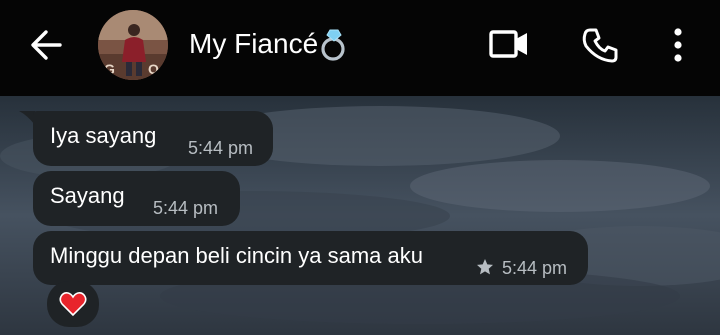 The height and width of the screenshot is (335, 720). I want to click on more-vertical-icon, so click(678, 45).